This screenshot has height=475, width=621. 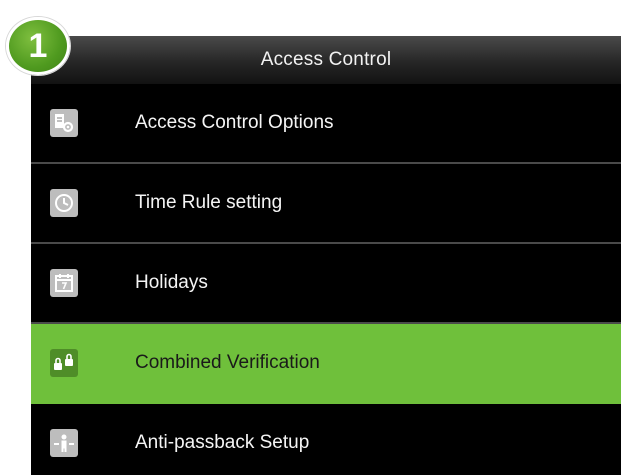 I want to click on menu-item-label: Anti-passback Setup, so click(x=222, y=442).